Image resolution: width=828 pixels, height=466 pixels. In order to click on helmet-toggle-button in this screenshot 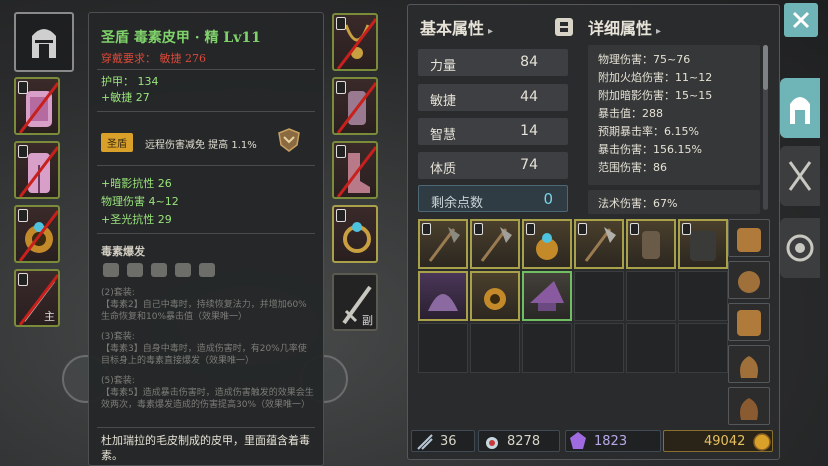, I will do `click(44, 42)`.